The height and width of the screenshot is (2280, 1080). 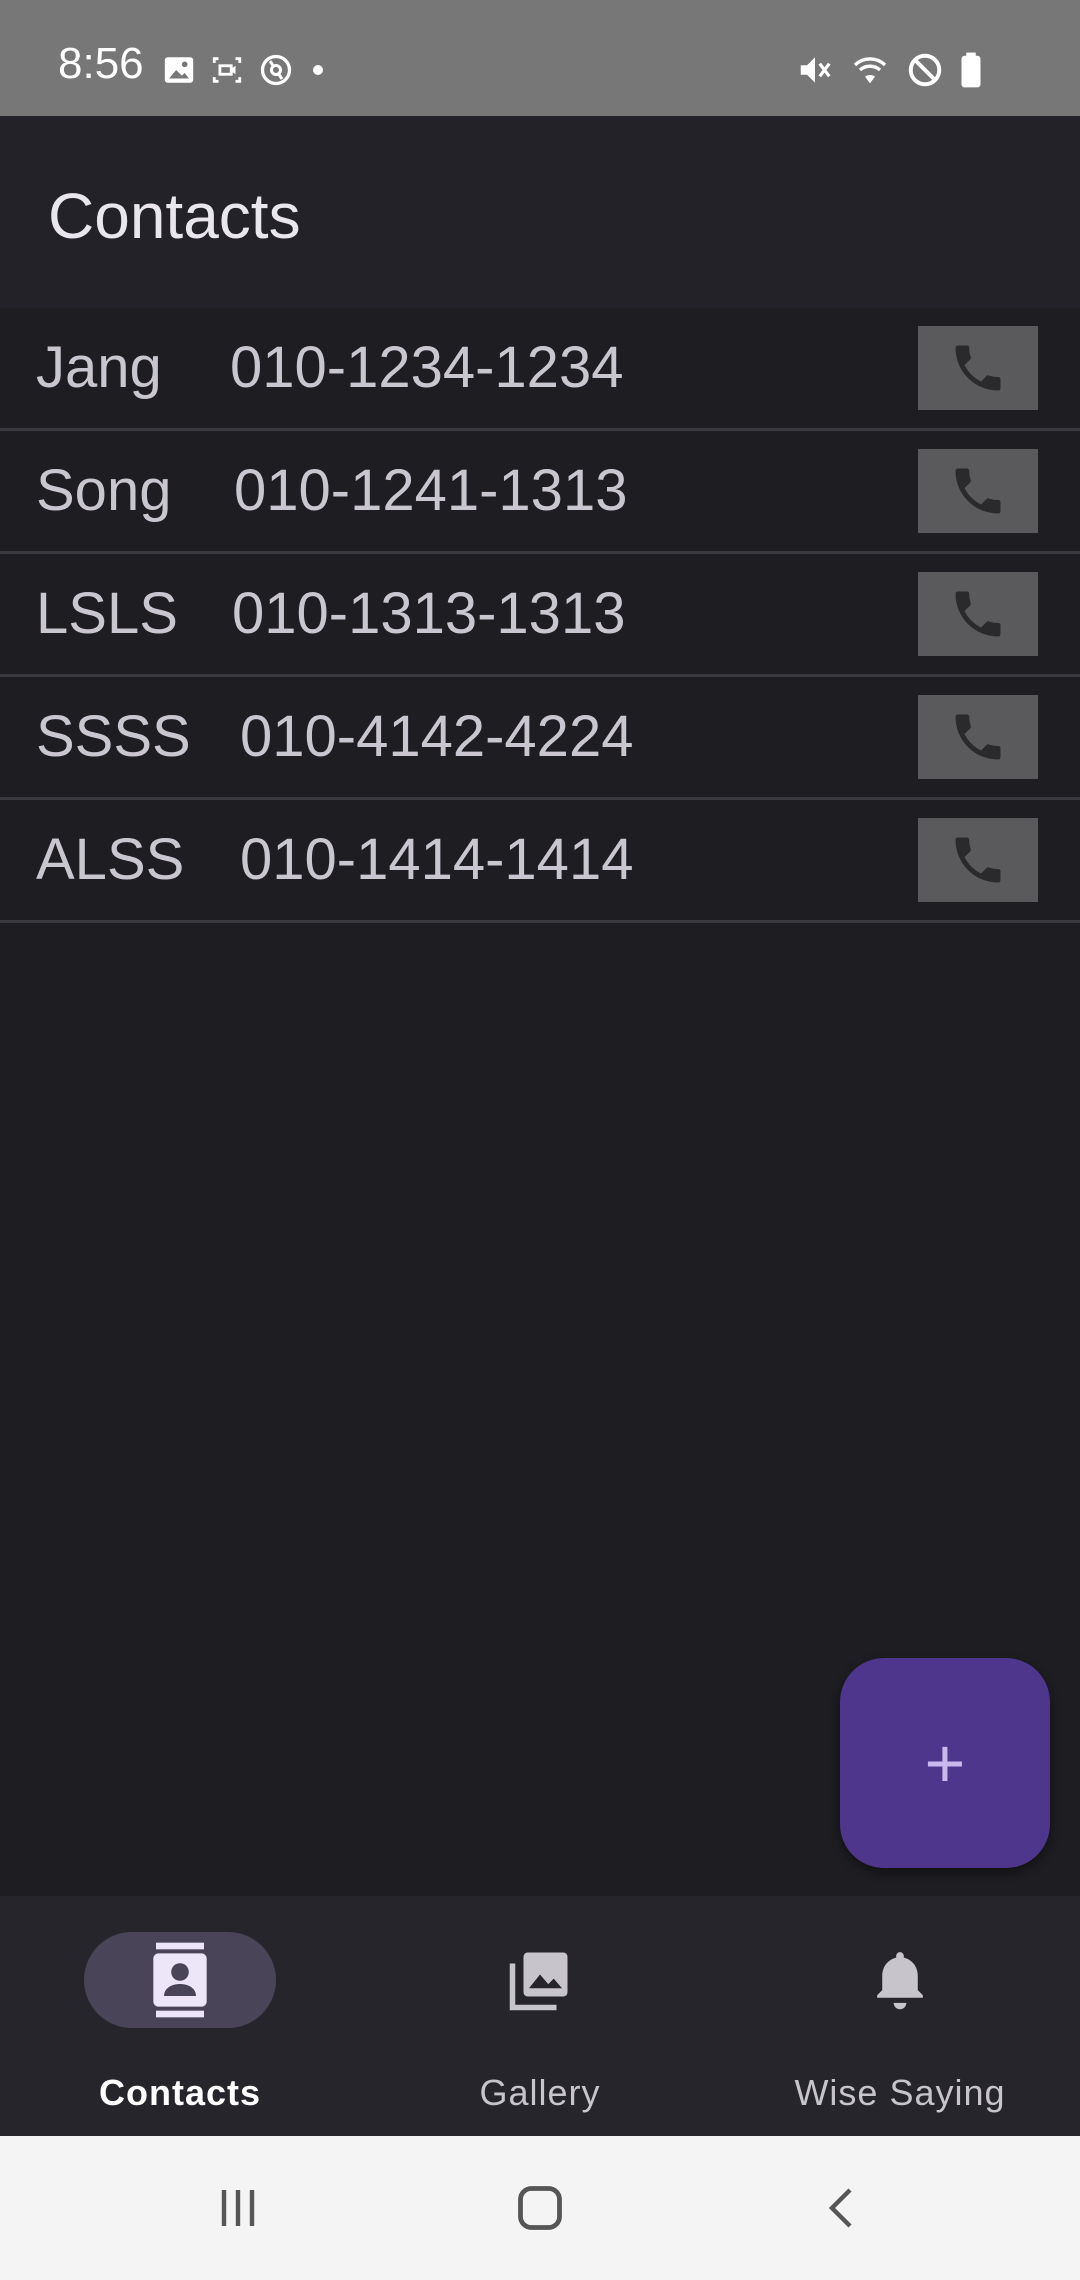 I want to click on add-contact-button: +, so click(x=945, y=1763).